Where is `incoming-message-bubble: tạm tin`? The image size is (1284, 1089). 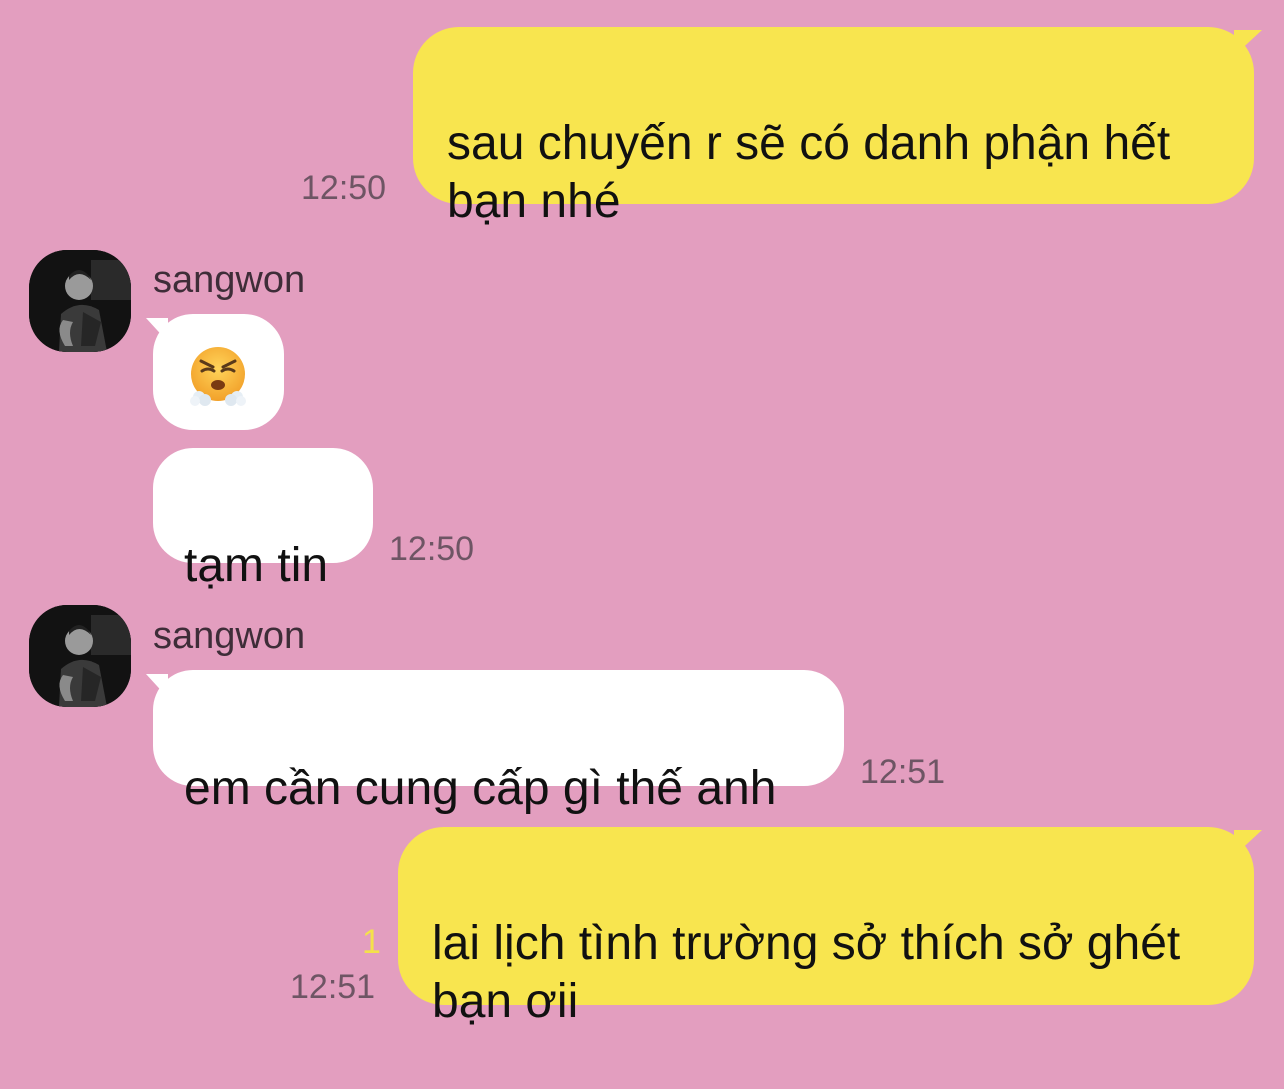
incoming-message-bubble: tạm tin is located at coordinates (263, 520).